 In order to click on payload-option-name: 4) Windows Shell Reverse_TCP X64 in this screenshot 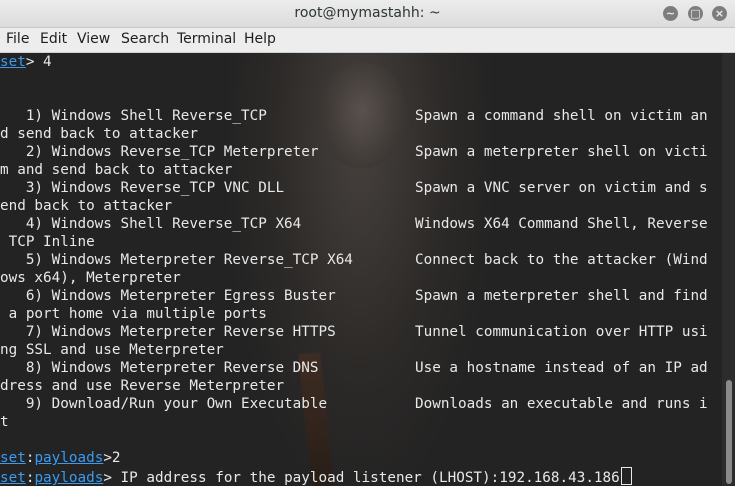, I will do `click(151, 224)`.